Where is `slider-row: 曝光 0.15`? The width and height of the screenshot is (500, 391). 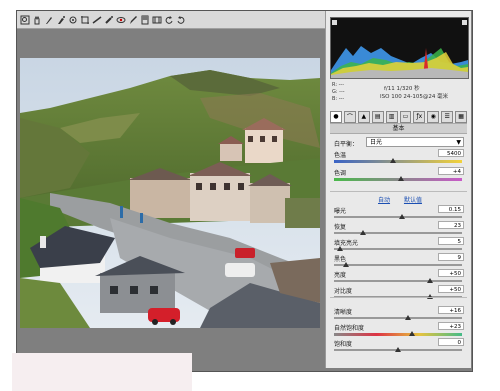
slider-row: 曝光 0.15 is located at coordinates (400, 213).